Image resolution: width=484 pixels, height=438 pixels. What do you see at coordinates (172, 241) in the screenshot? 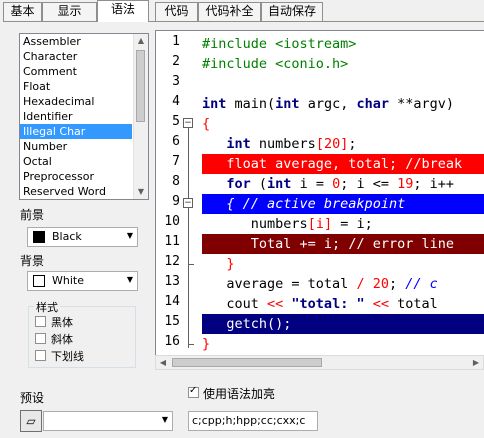
I see `line-number: 11` at bounding box center [172, 241].